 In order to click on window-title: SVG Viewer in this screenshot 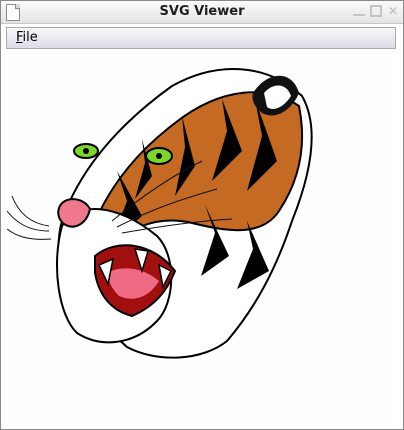, I will do `click(202, 11)`.